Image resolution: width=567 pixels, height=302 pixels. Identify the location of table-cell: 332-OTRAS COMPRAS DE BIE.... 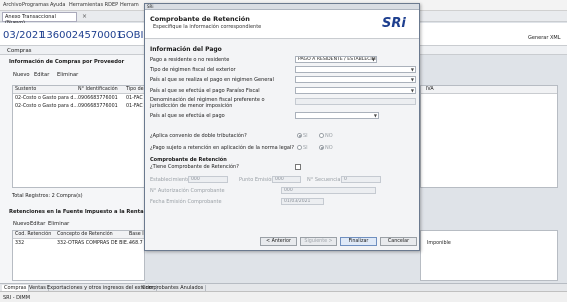
(94, 243).